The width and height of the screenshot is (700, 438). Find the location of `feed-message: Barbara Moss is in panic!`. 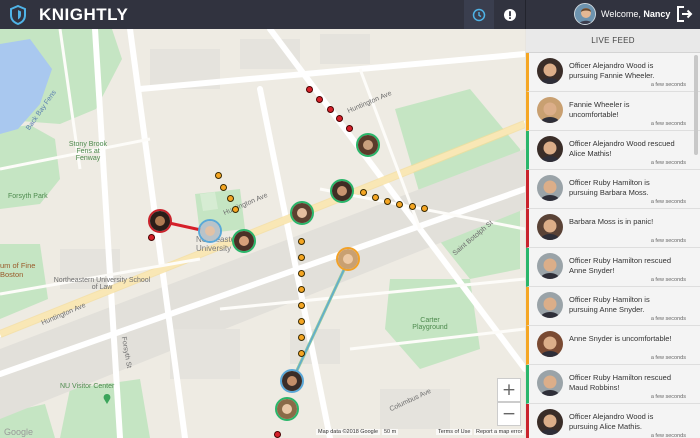

feed-message: Barbara Moss is in panic! is located at coordinates (611, 221).